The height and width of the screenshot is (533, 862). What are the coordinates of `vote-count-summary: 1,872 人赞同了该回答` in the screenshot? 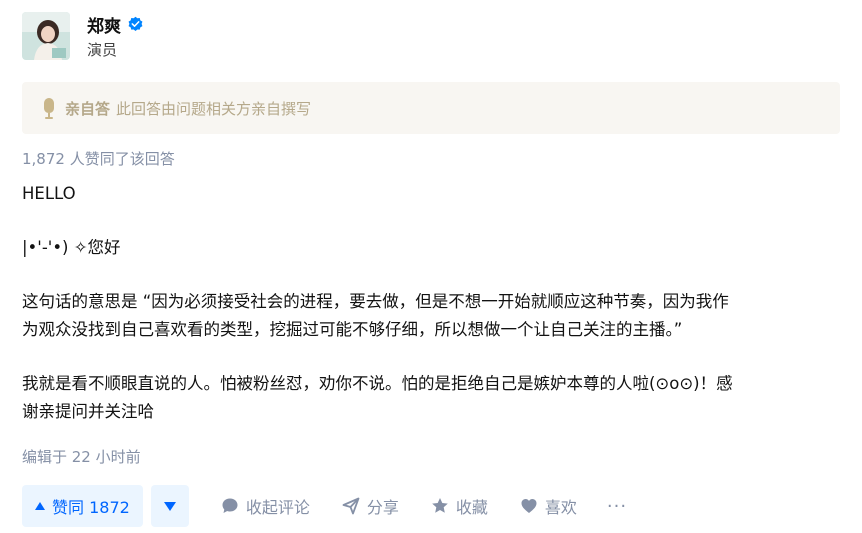 It's located at (98, 158).